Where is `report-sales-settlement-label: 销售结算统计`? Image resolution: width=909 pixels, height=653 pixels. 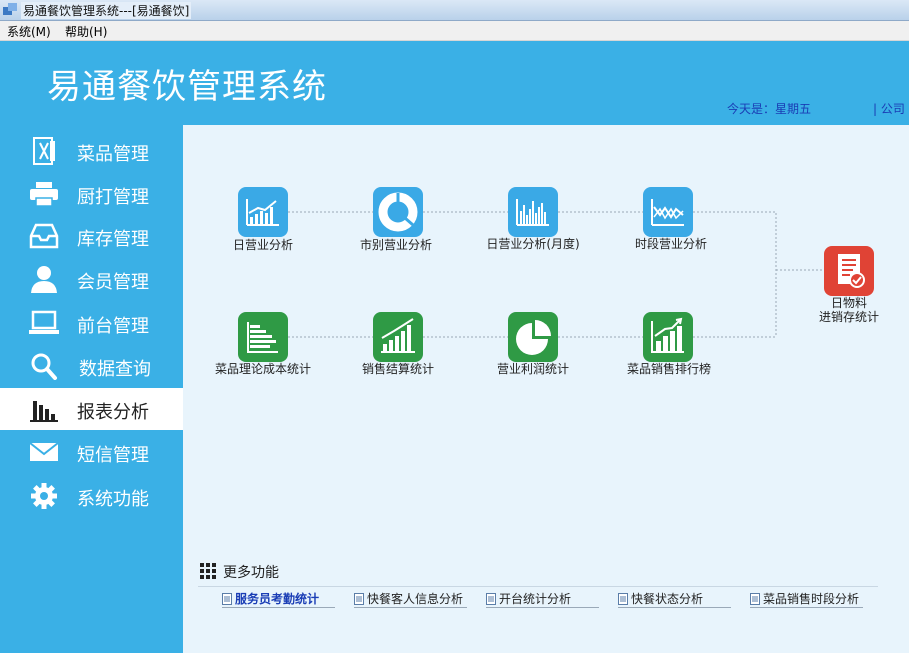 report-sales-settlement-label: 销售结算统计 is located at coordinates (397, 369).